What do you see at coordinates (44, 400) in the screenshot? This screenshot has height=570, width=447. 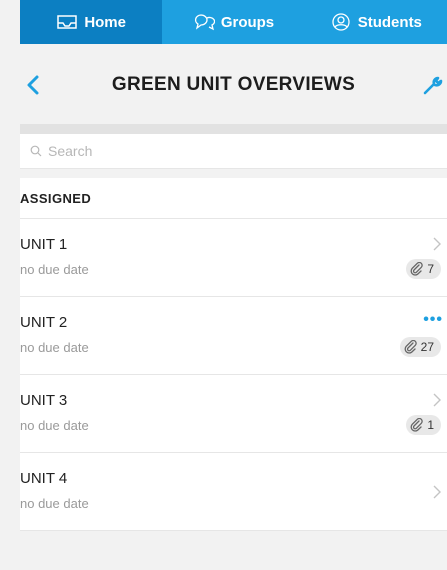 I see `unit-name: UNIT 3` at bounding box center [44, 400].